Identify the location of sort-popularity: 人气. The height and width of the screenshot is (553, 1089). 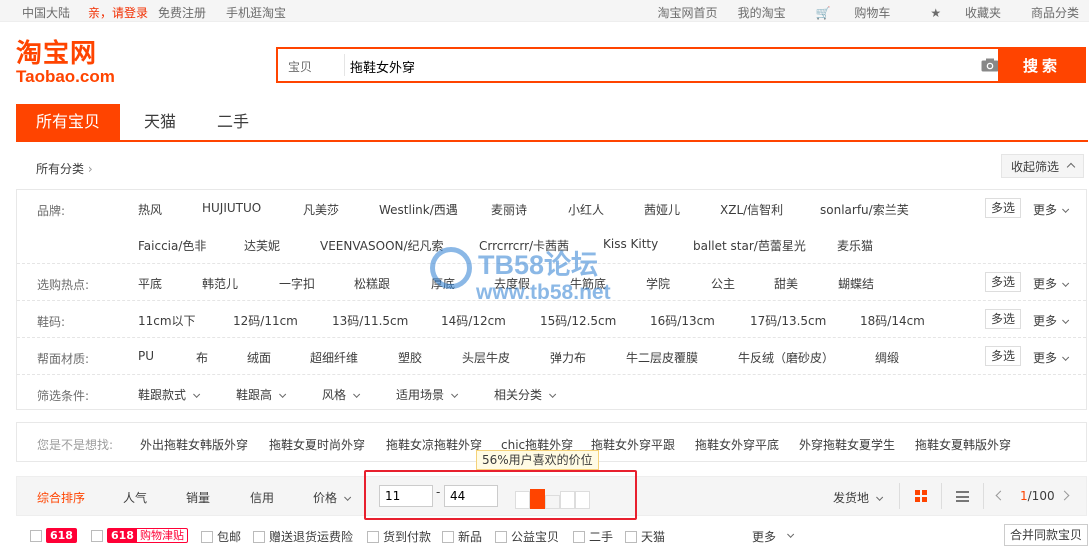
(135, 497).